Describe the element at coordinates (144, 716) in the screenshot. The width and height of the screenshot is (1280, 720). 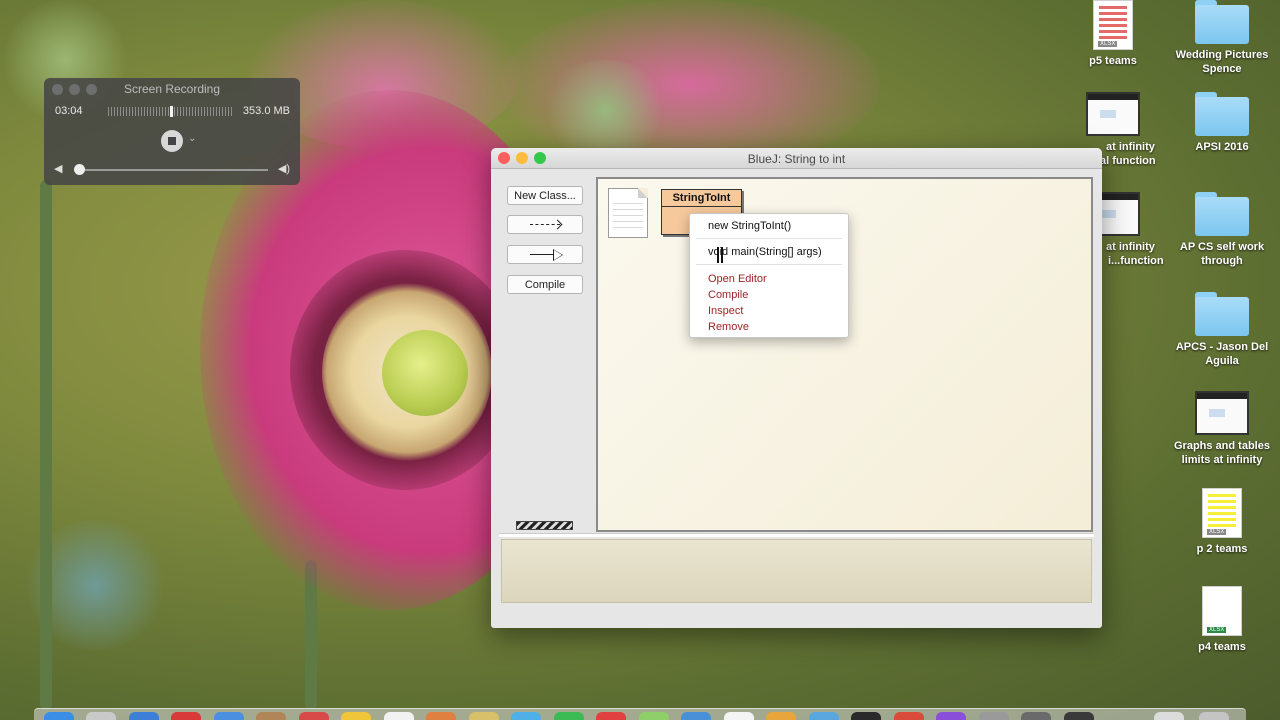
I see `safari-icon` at that location.